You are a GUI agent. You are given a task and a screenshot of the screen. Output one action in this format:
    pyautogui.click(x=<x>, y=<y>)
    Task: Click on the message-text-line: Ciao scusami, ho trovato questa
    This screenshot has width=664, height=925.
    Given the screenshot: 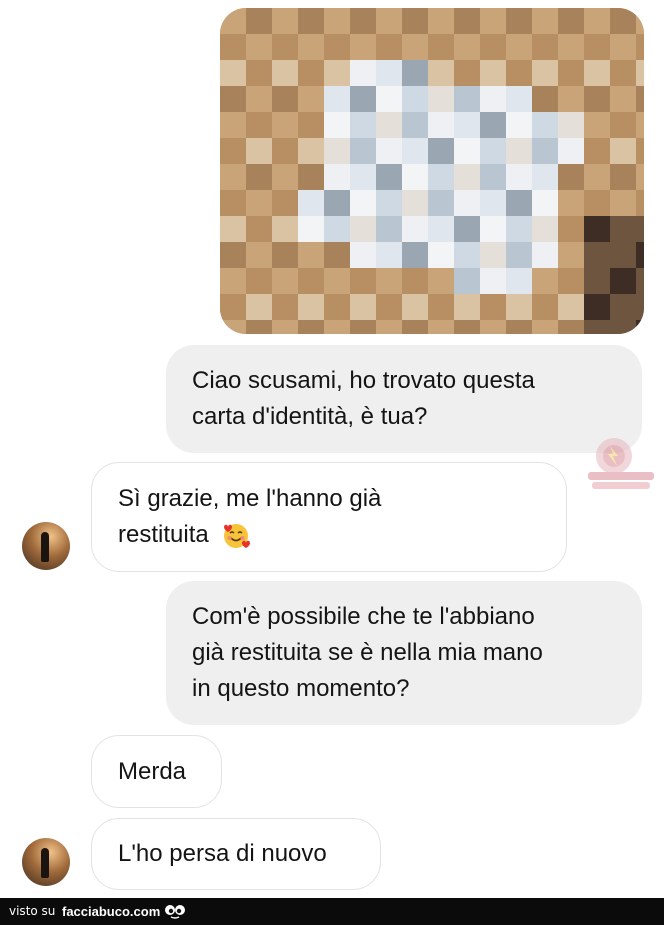 What is the action you would take?
    pyautogui.click(x=363, y=380)
    